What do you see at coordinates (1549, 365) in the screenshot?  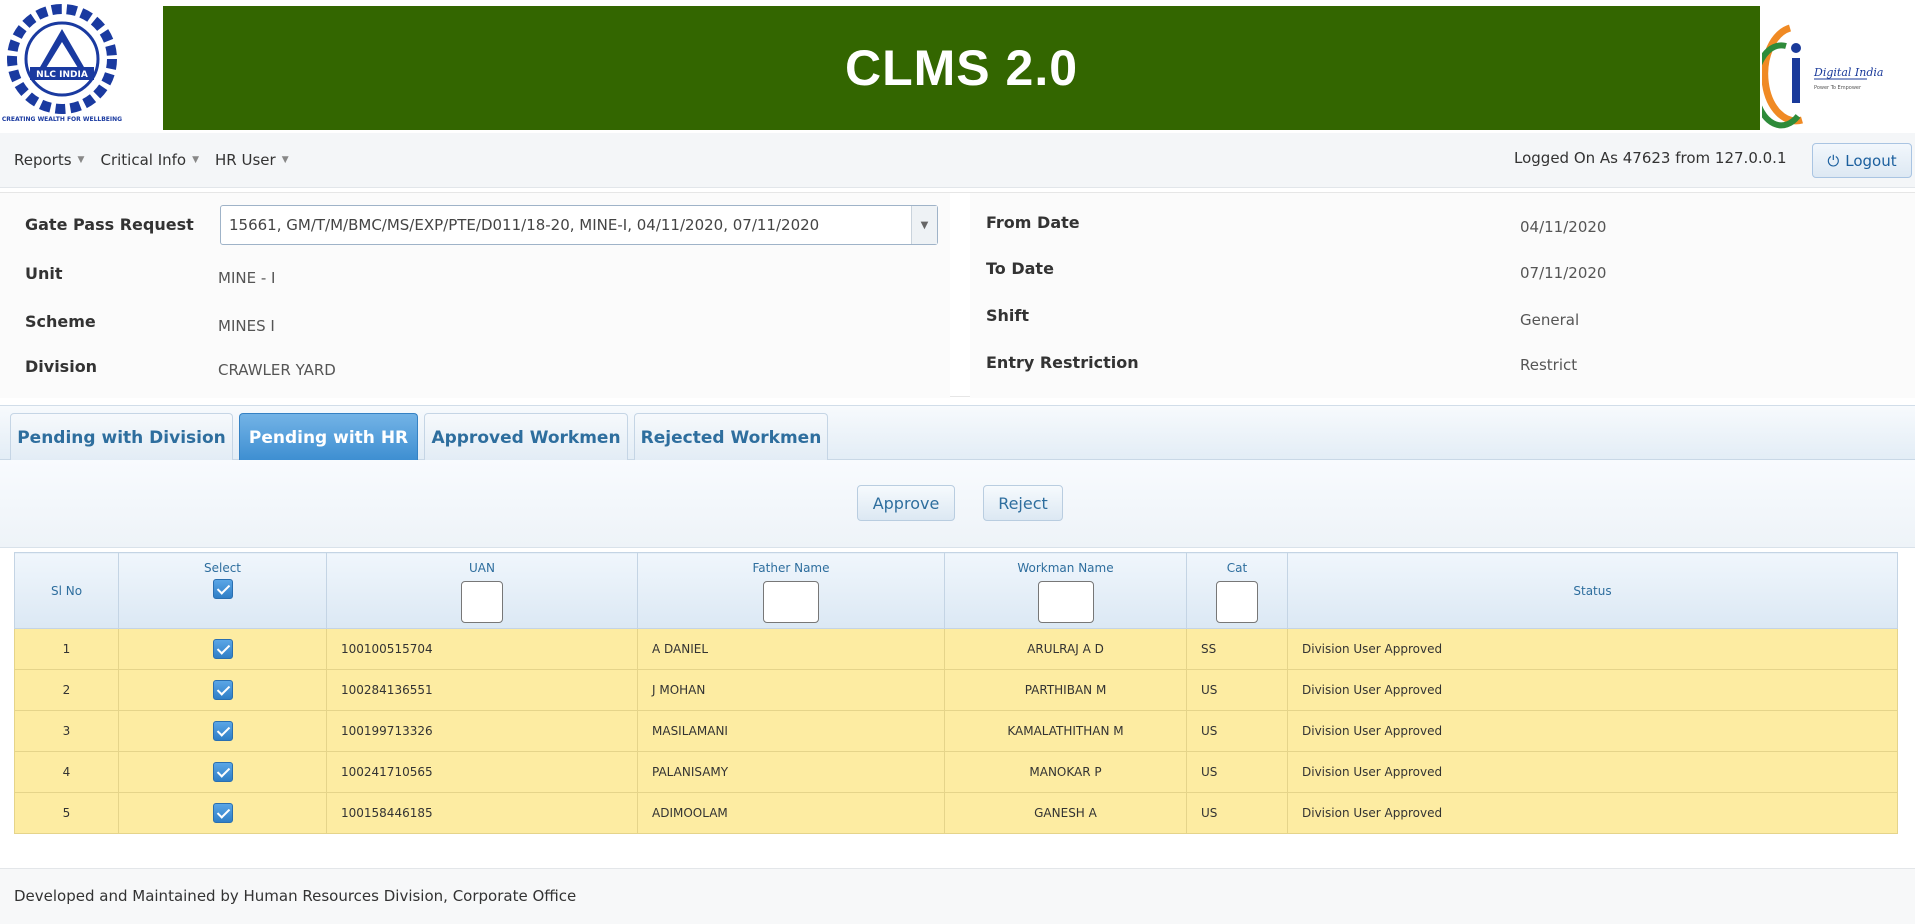 I see `entry-restriction-value: Restrict` at bounding box center [1549, 365].